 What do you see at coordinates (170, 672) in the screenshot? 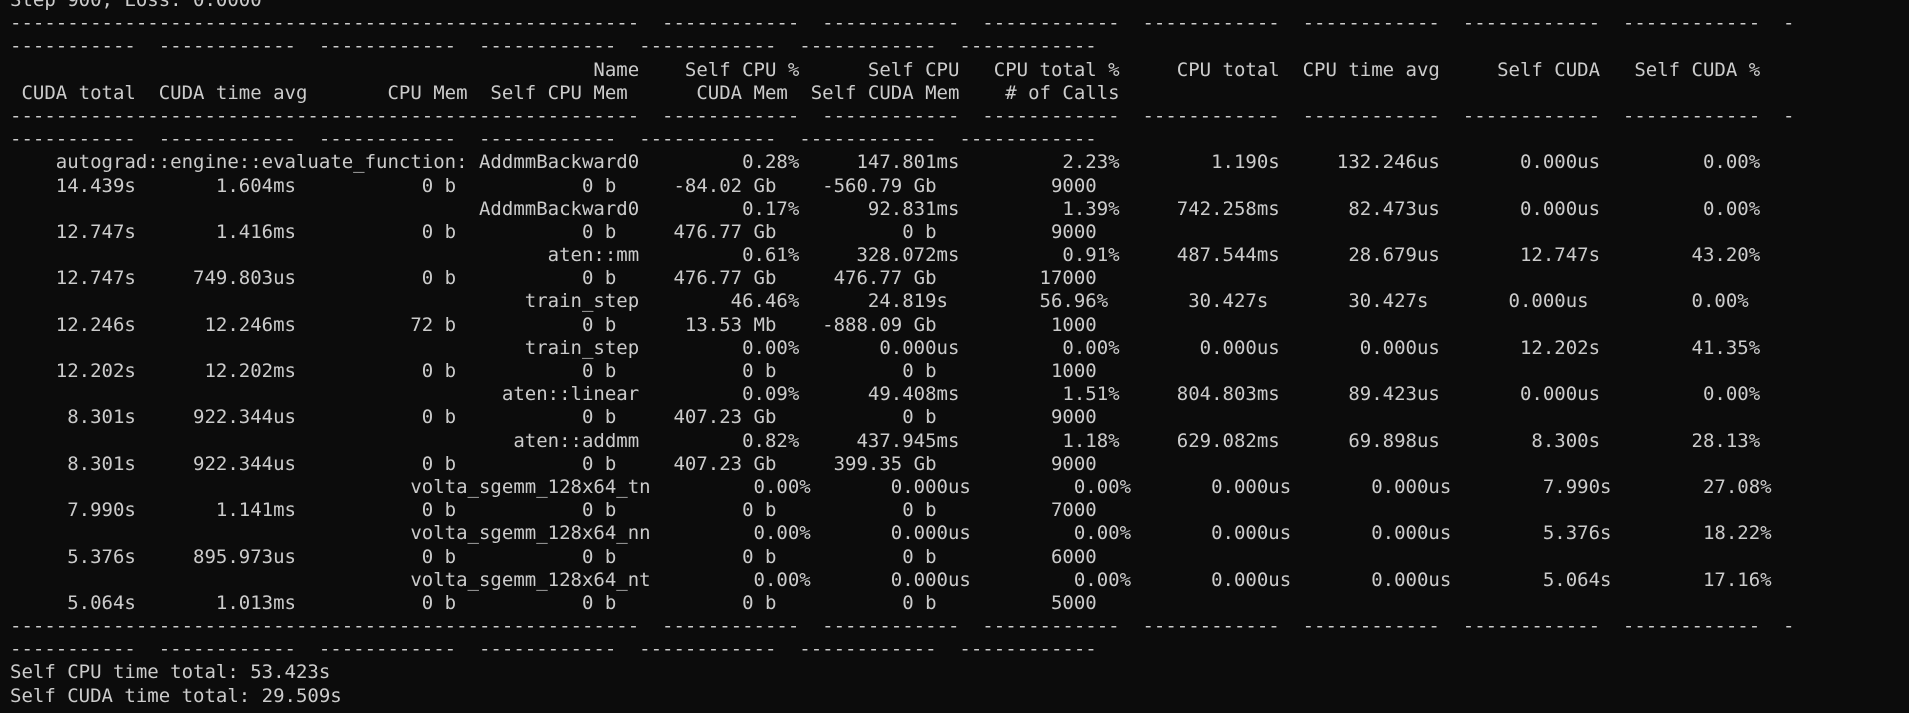
I see `self-cpu-time-total: Self CPU time total: 53.423s` at bounding box center [170, 672].